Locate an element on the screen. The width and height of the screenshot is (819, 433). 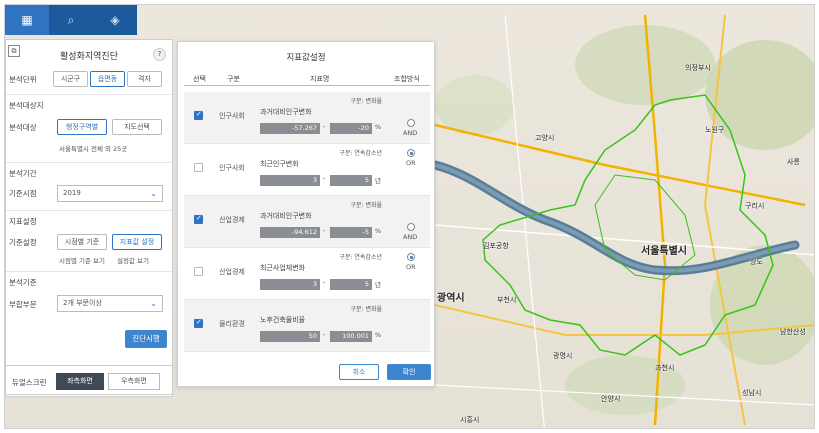
sector-label: 부합부문 is located at coordinates (23, 304).